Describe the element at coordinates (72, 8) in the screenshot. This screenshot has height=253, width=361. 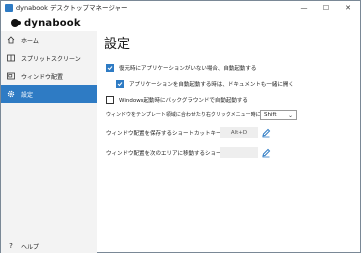
I see `window-title: dynabook デスクトップマネージャー` at that location.